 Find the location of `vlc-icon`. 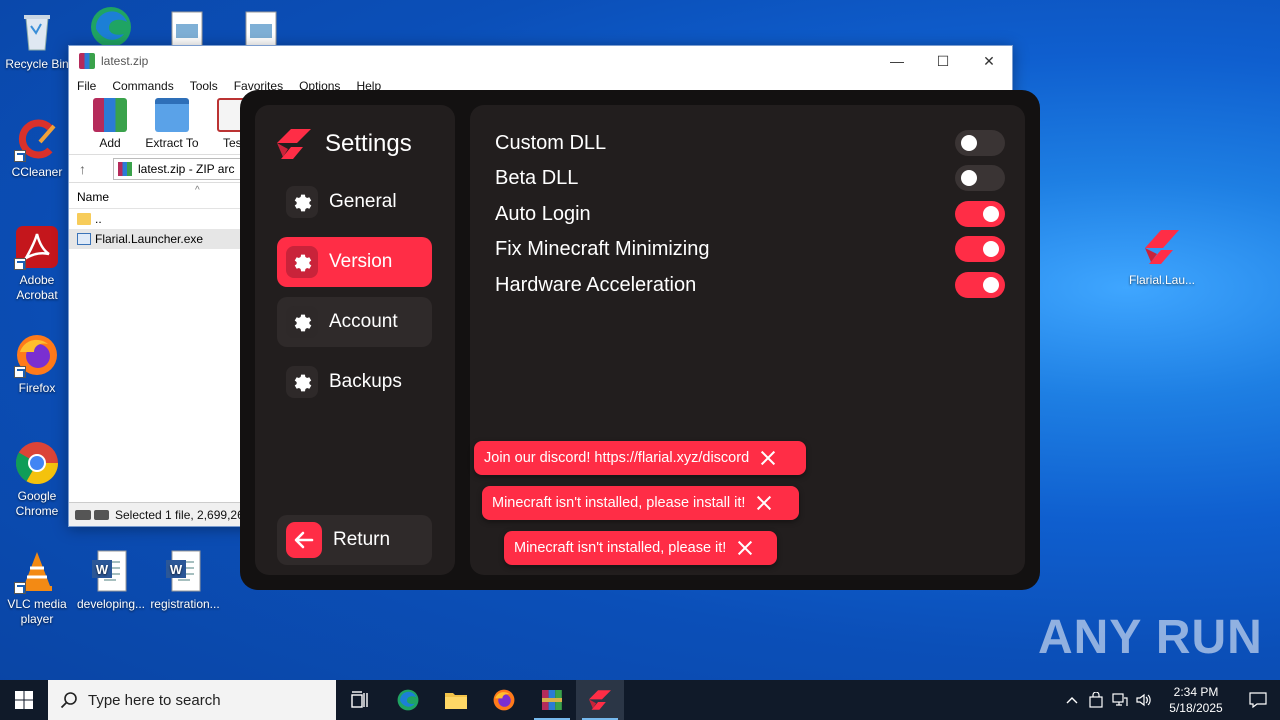

vlc-icon is located at coordinates (37, 571).